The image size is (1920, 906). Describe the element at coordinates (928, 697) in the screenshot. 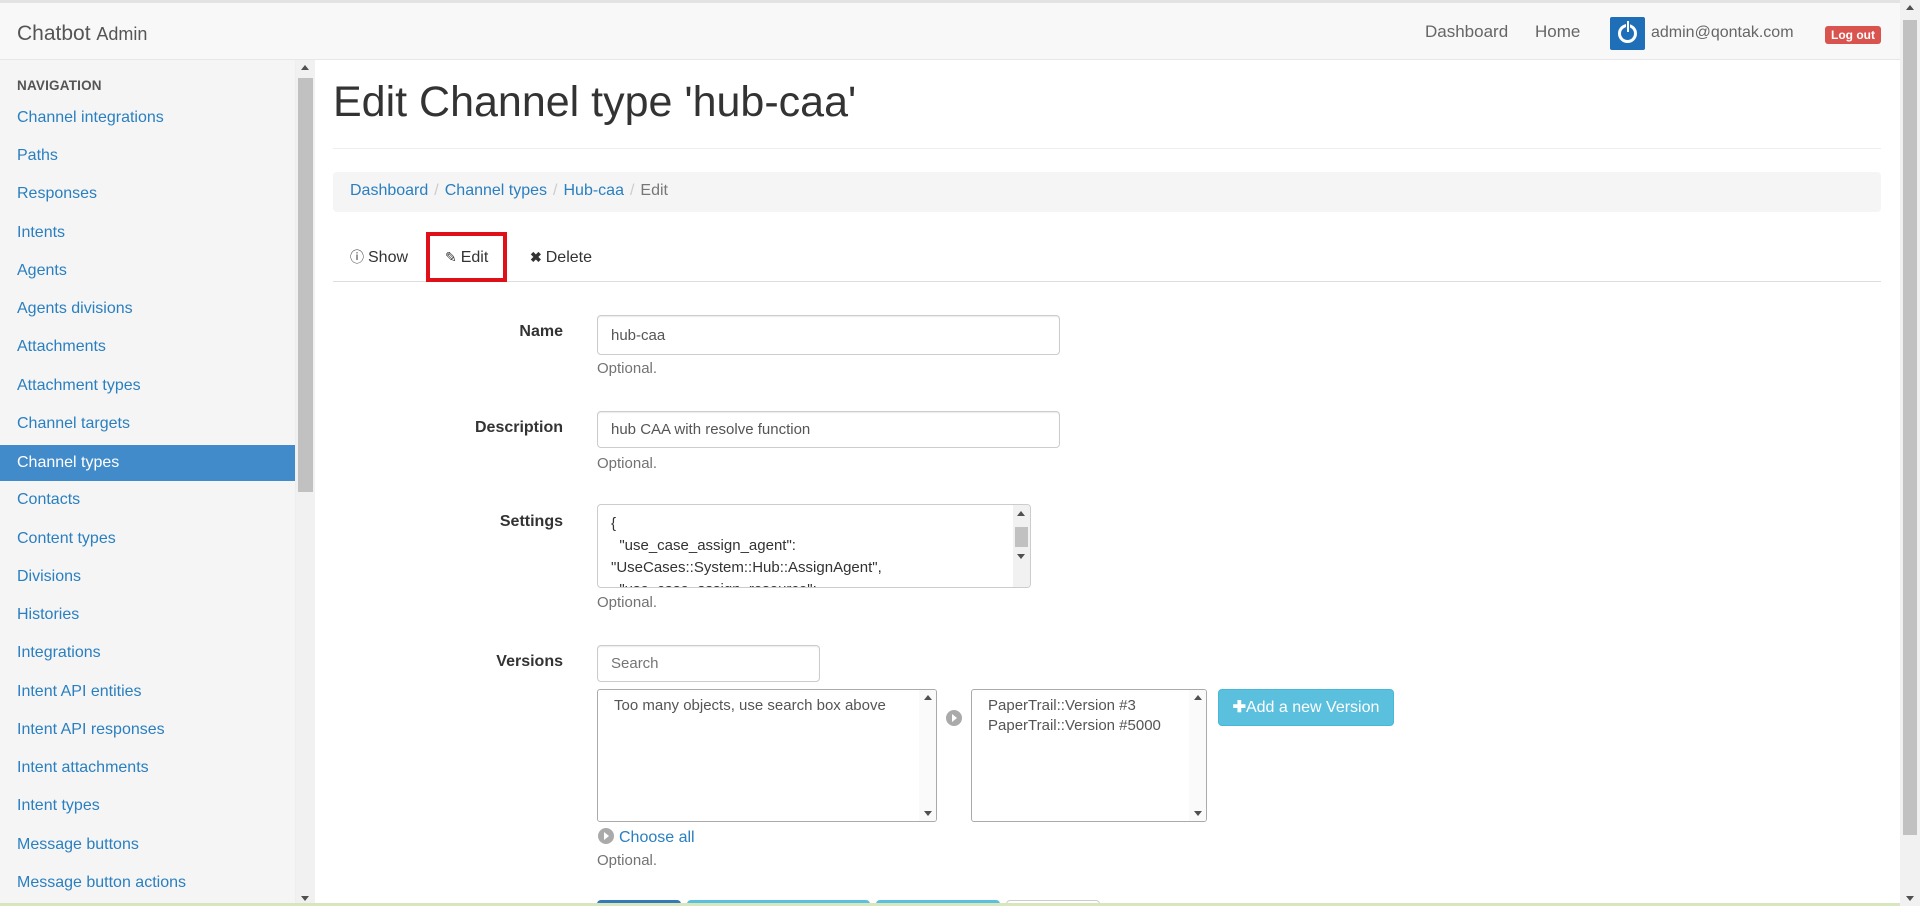

I see `available-scroll-up-icon` at that location.